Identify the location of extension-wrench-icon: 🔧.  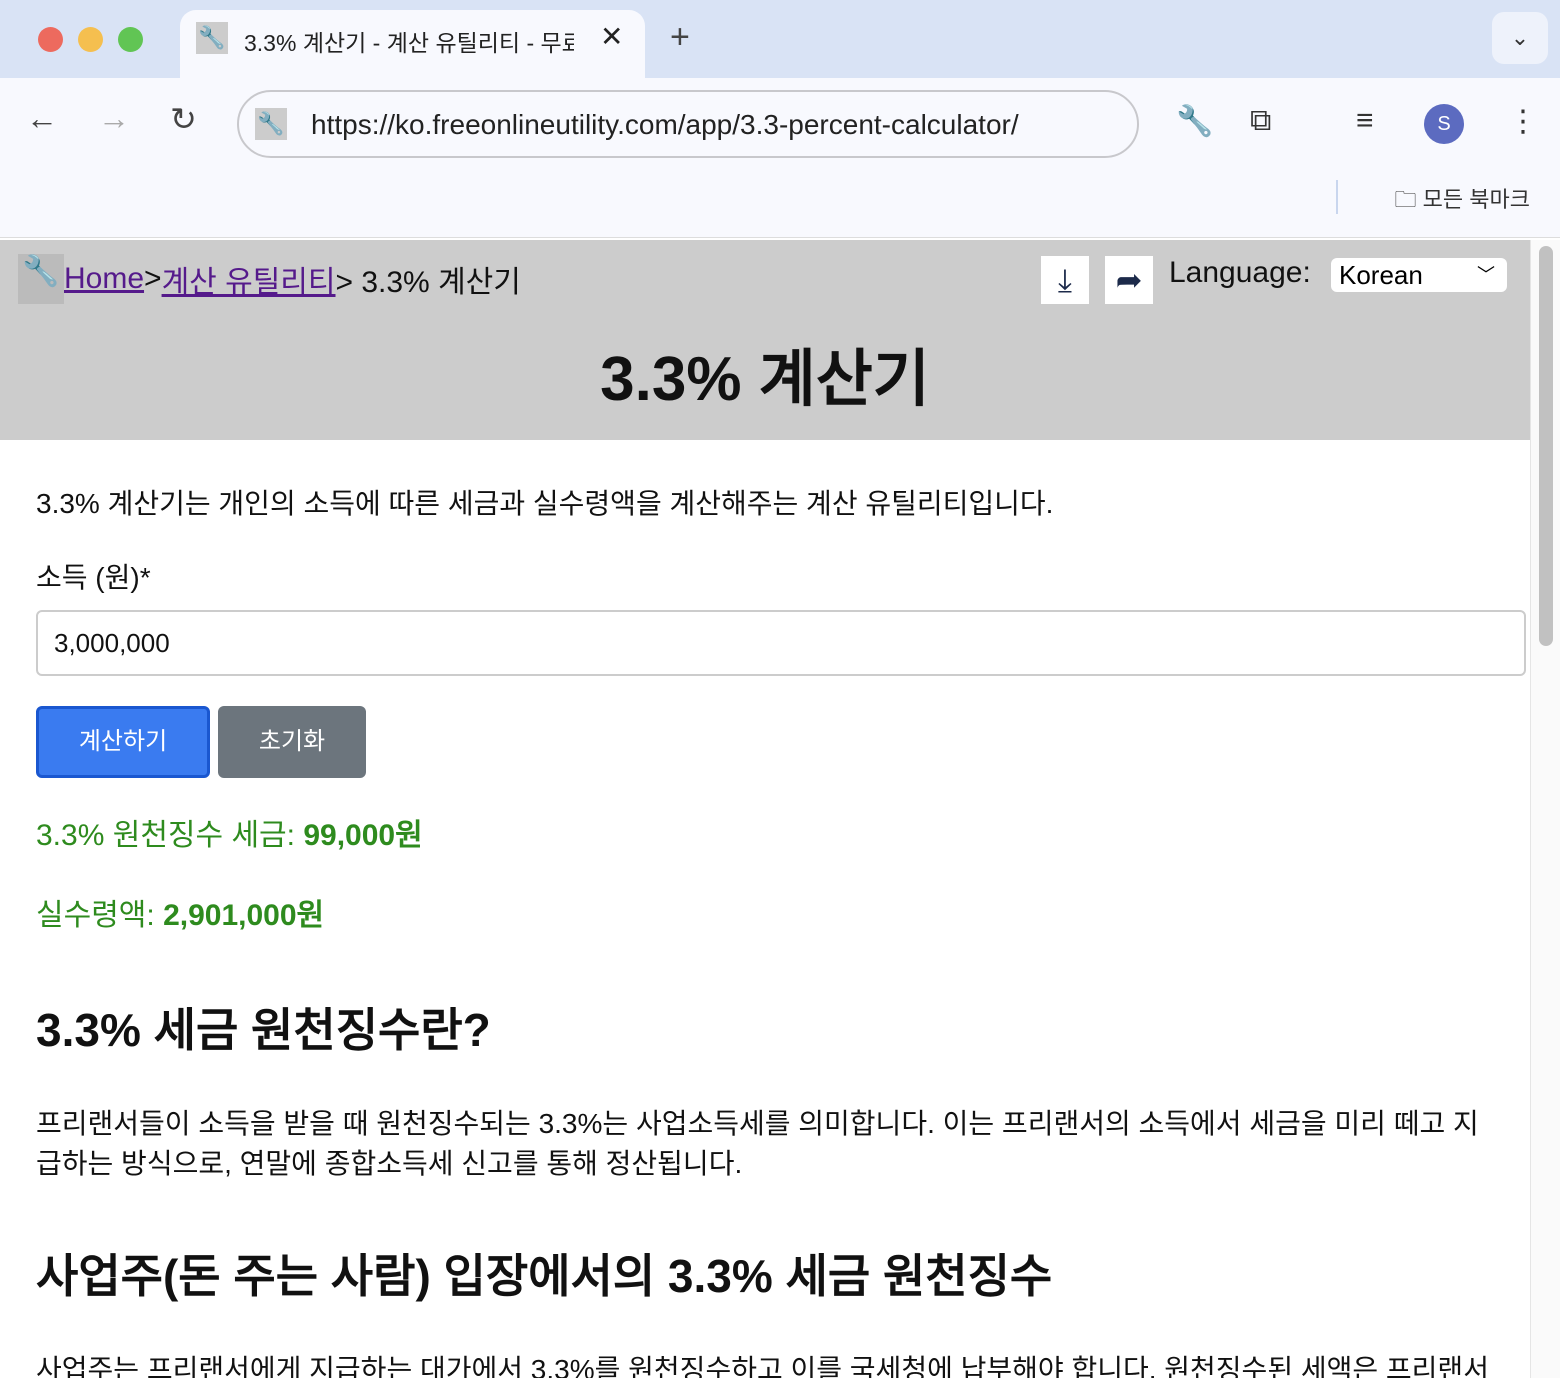
(1194, 121).